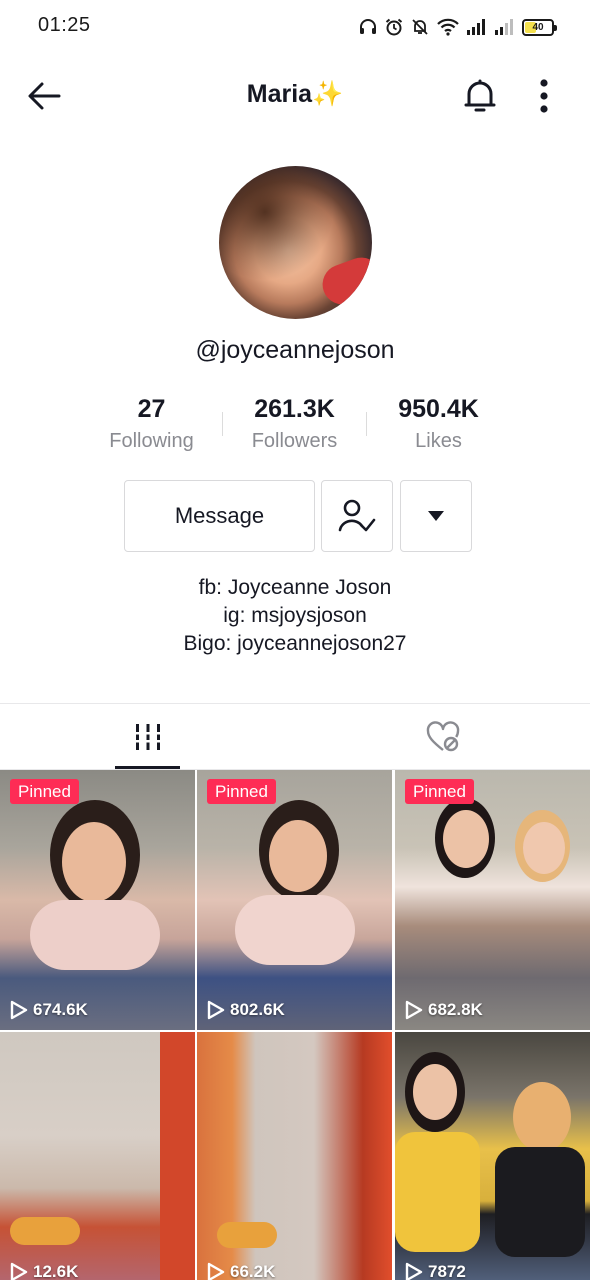 The width and height of the screenshot is (590, 1280). I want to click on battery-level: 40, so click(538, 27).